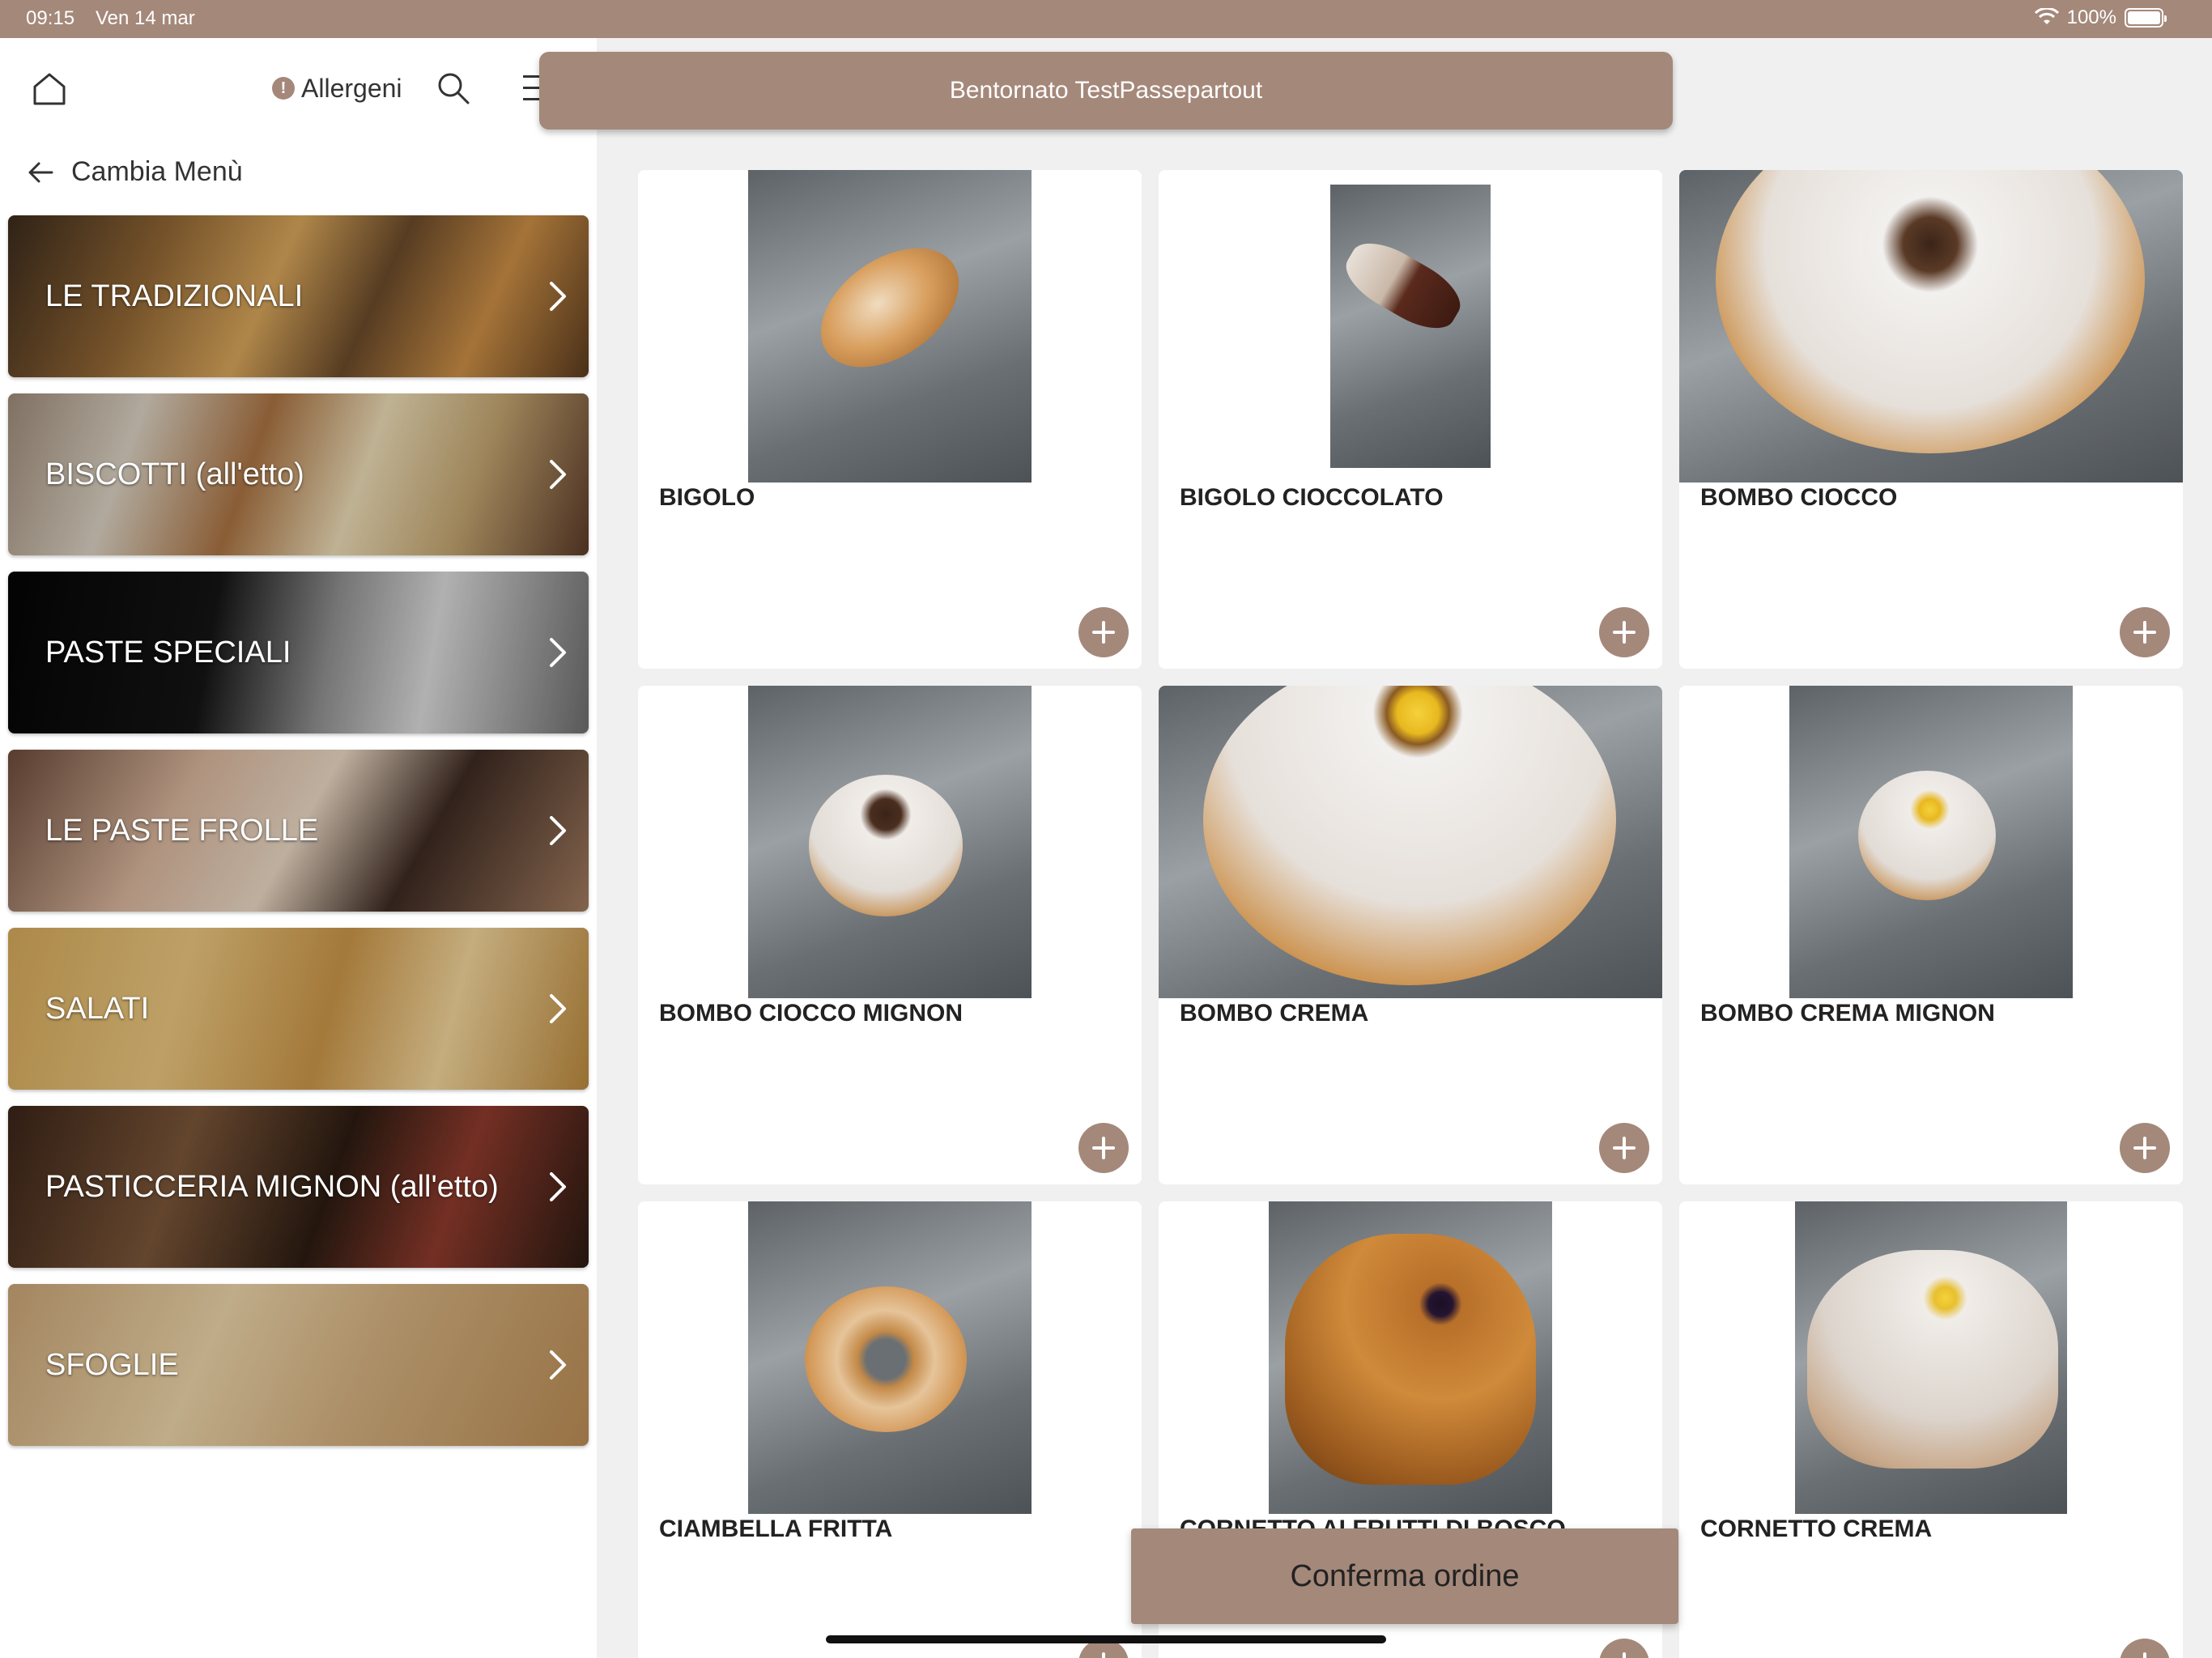  I want to click on product-card: BIGOLO, so click(890, 419).